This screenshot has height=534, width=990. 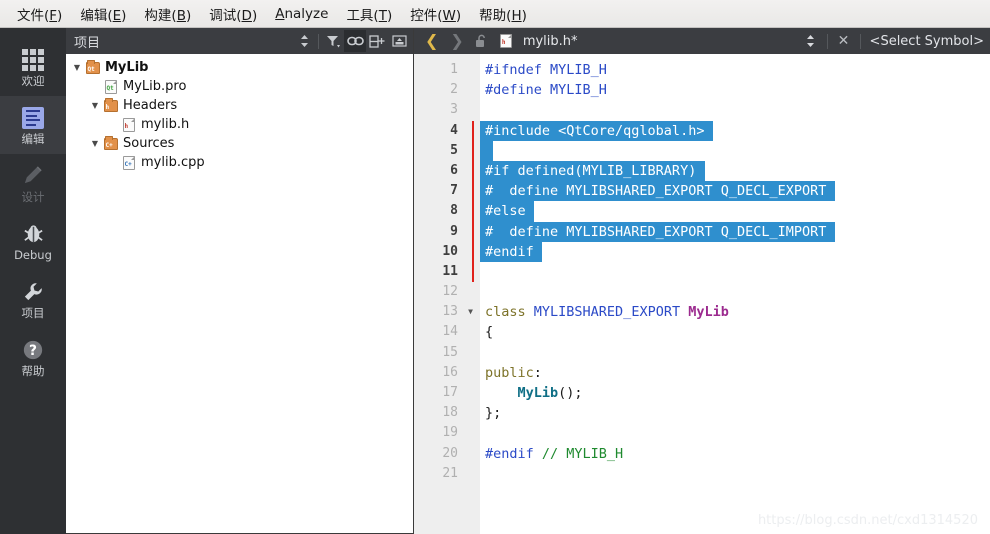 I want to click on header-folder-icon: h, so click(x=110, y=104).